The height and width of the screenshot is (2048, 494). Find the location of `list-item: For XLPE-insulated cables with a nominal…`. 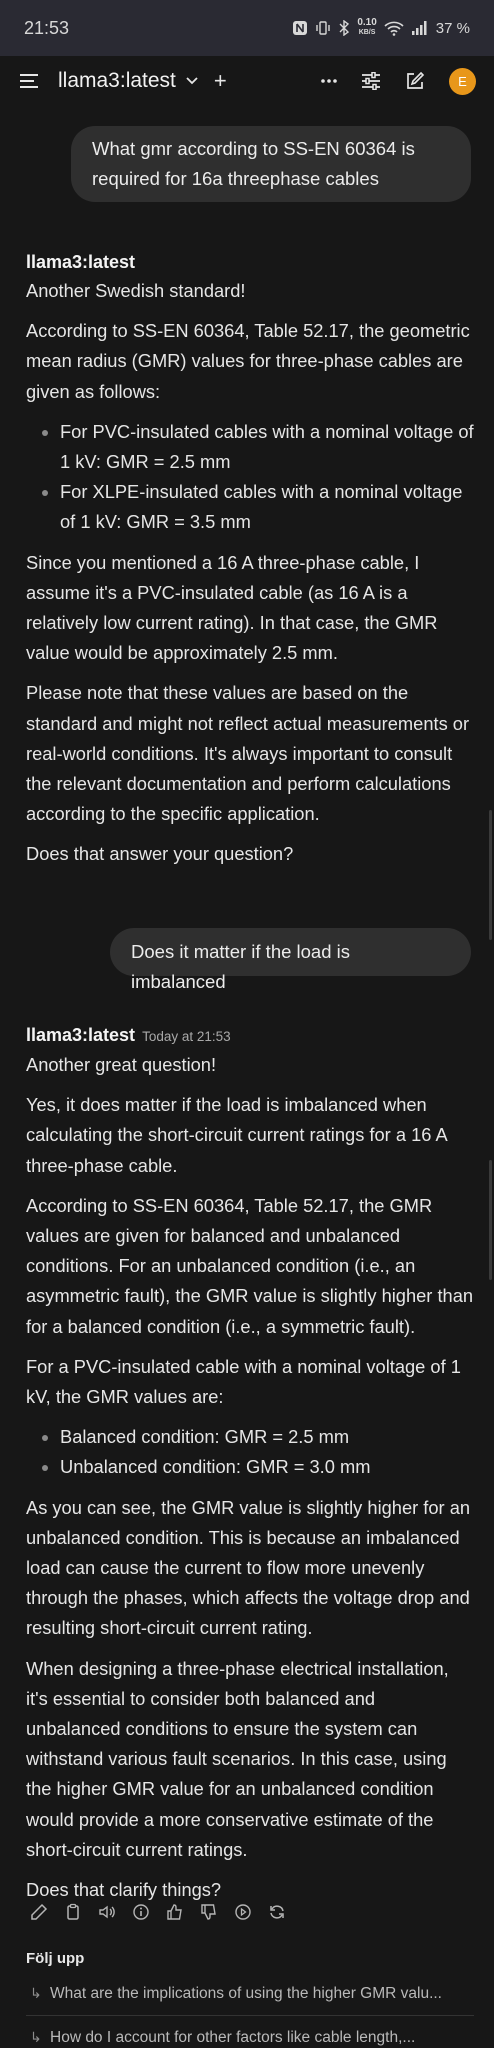

list-item: For XLPE-insulated cables with a nominal… is located at coordinates (267, 507).